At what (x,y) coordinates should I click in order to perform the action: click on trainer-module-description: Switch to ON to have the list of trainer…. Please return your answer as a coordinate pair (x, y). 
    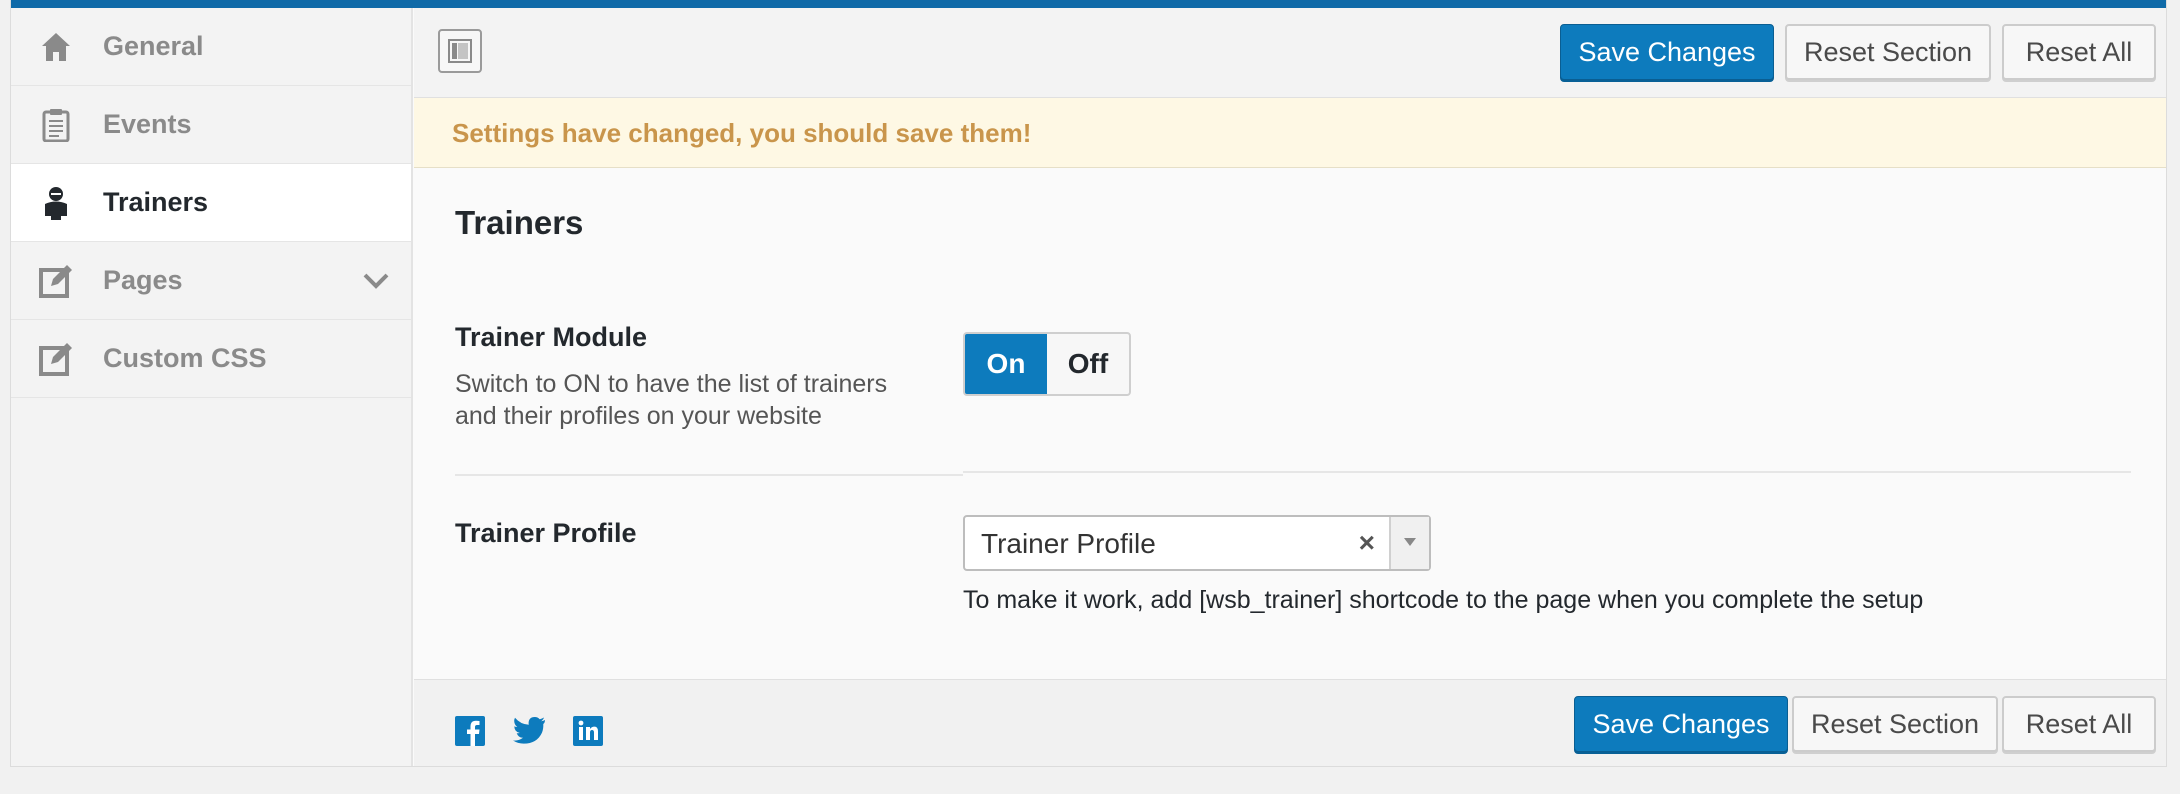
    Looking at the image, I should click on (671, 400).